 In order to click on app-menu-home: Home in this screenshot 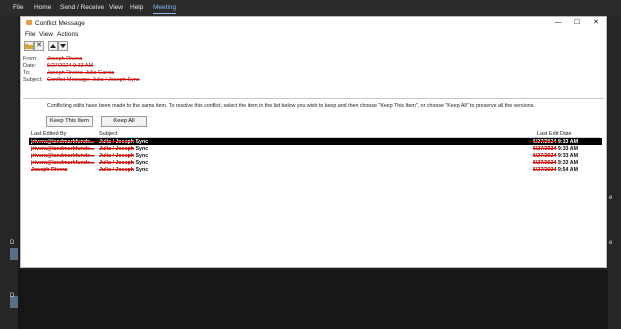, I will do `click(42, 7)`.